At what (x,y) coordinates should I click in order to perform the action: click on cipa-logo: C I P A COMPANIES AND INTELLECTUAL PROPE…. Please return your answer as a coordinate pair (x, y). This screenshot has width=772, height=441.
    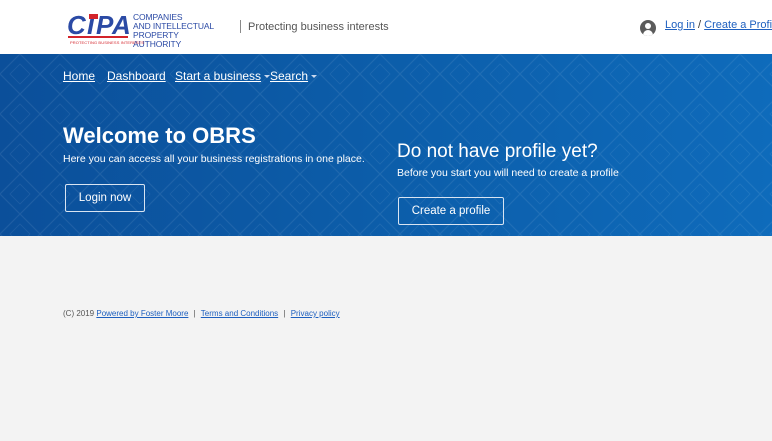
    Looking at the image, I should click on (141, 30).